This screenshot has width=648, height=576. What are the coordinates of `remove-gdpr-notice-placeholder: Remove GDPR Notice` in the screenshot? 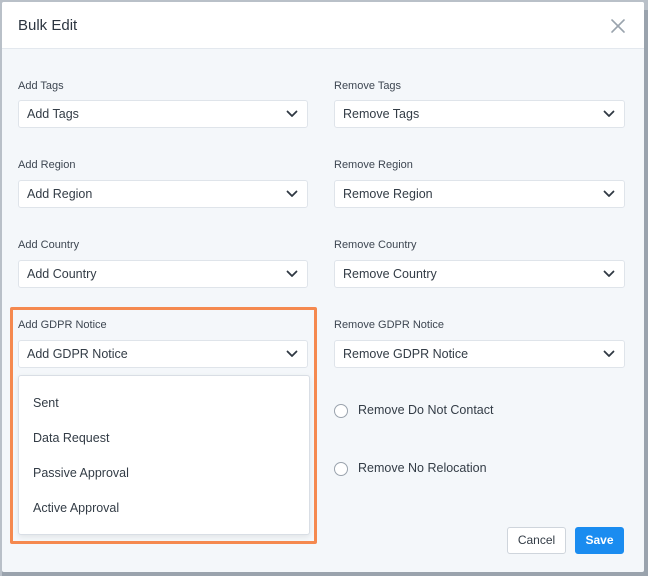 It's located at (406, 354).